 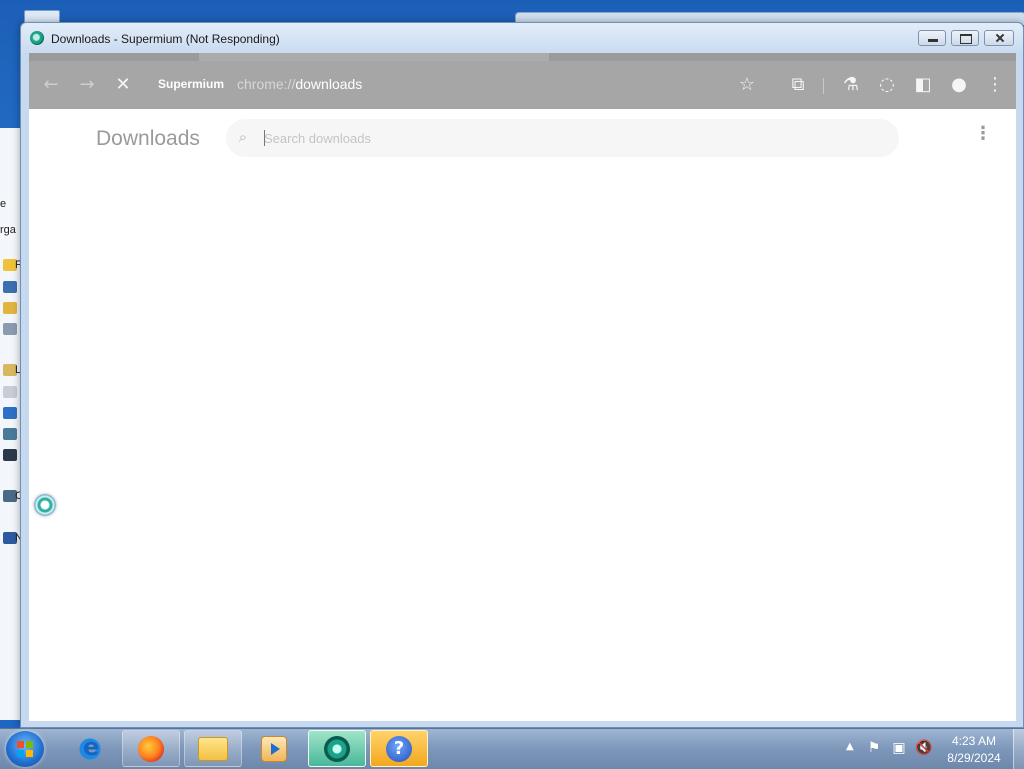 I want to click on close-button, so click(x=999, y=38).